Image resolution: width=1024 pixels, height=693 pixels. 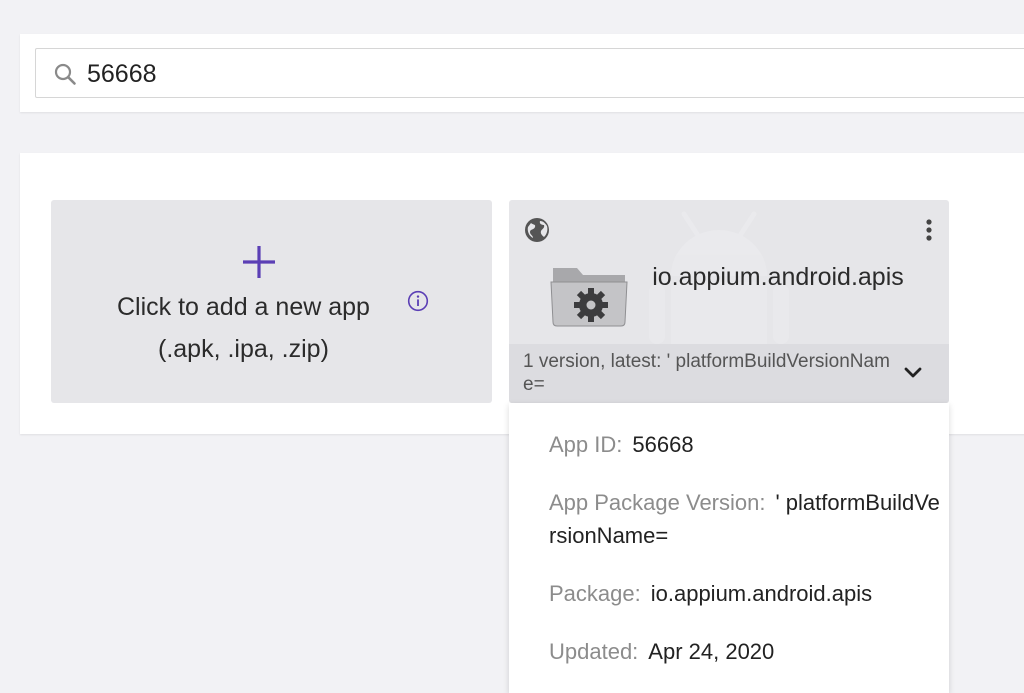 What do you see at coordinates (663, 444) in the screenshot?
I see `detail-value: 56668` at bounding box center [663, 444].